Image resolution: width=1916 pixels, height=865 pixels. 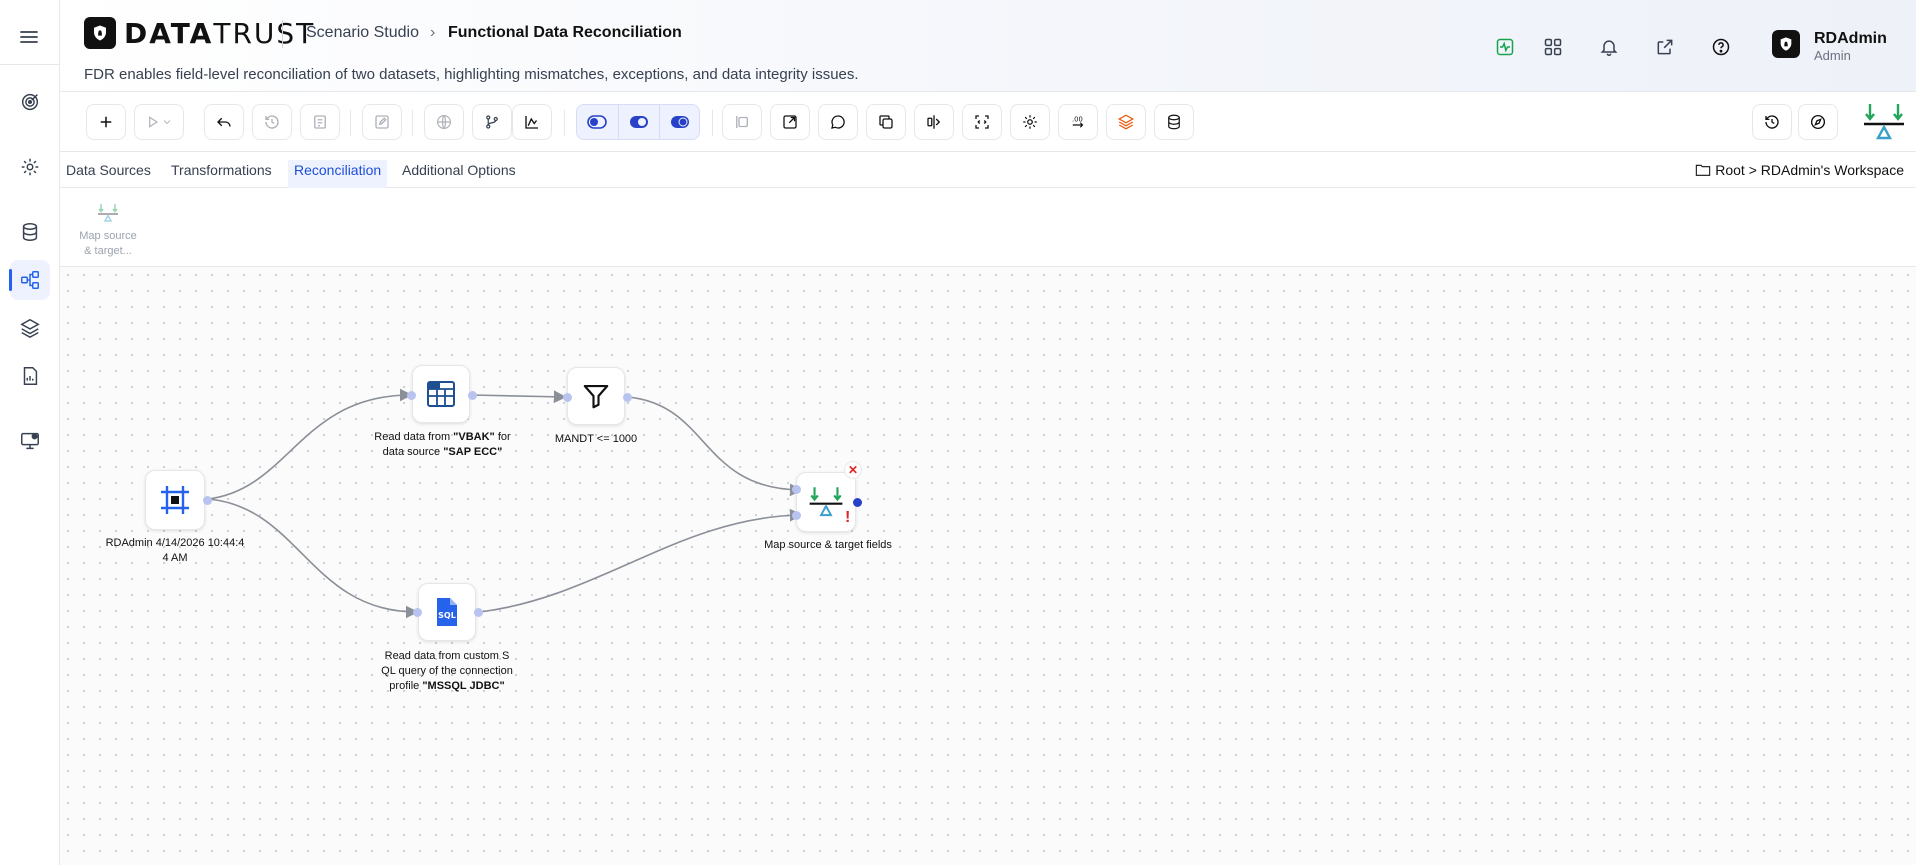 I want to click on filter-icon, so click(x=596, y=396).